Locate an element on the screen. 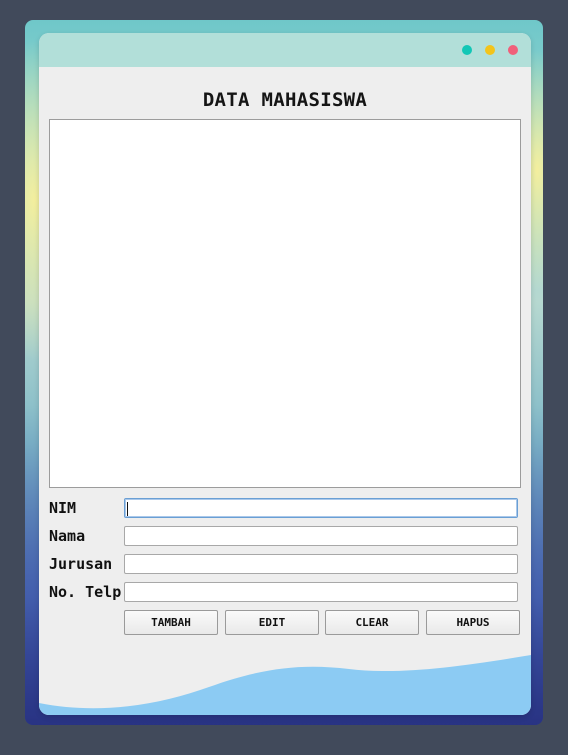 The image size is (568, 755). maximize-dot-icon is located at coordinates (467, 50).